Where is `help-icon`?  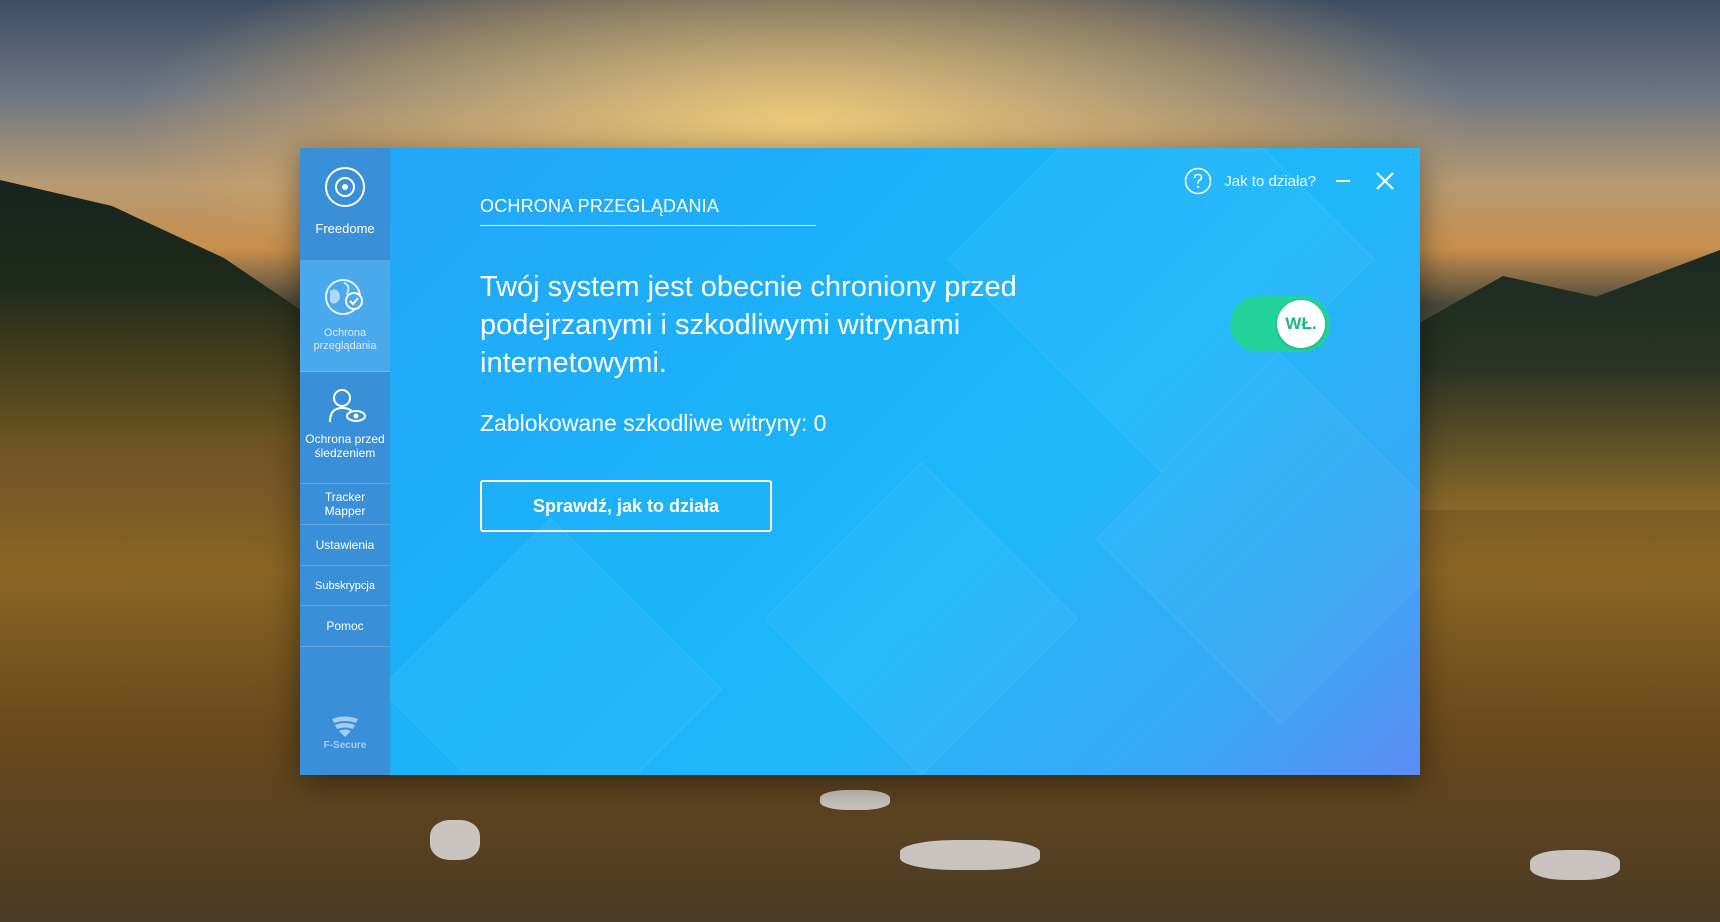
help-icon is located at coordinates (1198, 181).